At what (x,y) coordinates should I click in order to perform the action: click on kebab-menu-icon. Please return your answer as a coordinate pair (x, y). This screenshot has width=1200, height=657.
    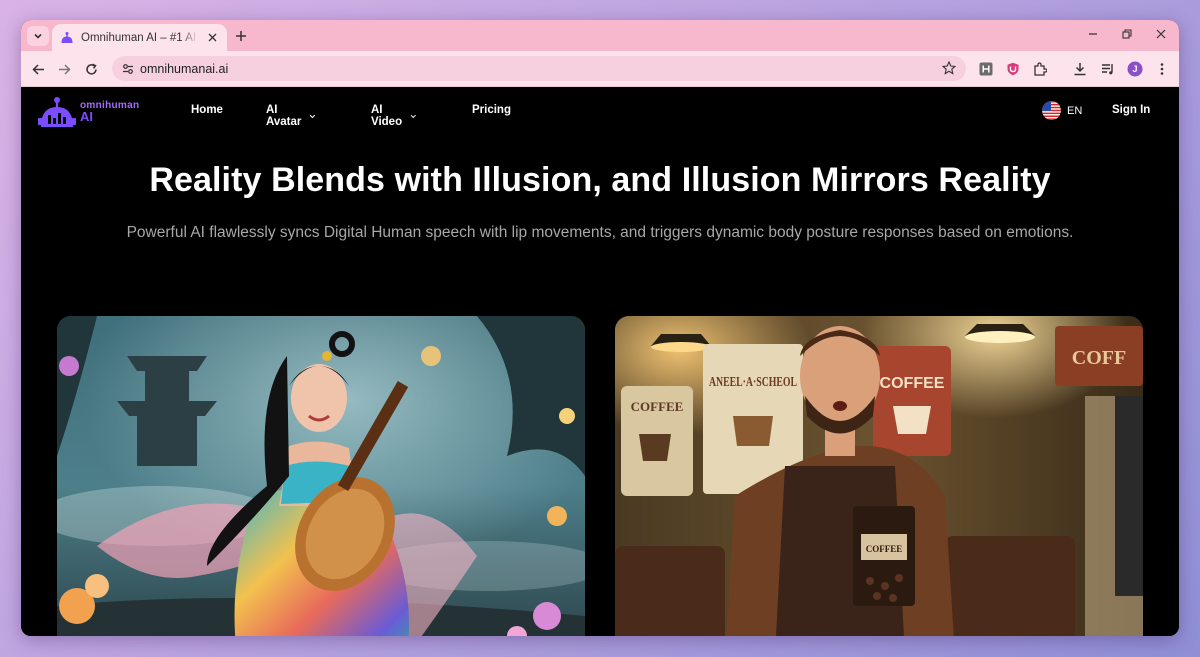
    Looking at the image, I should click on (1162, 69).